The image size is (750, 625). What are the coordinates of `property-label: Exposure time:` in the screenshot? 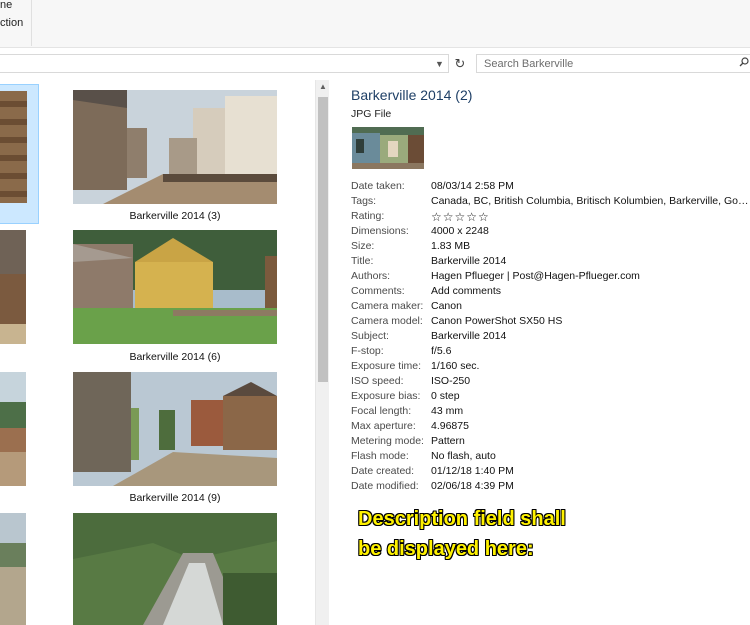 It's located at (386, 366).